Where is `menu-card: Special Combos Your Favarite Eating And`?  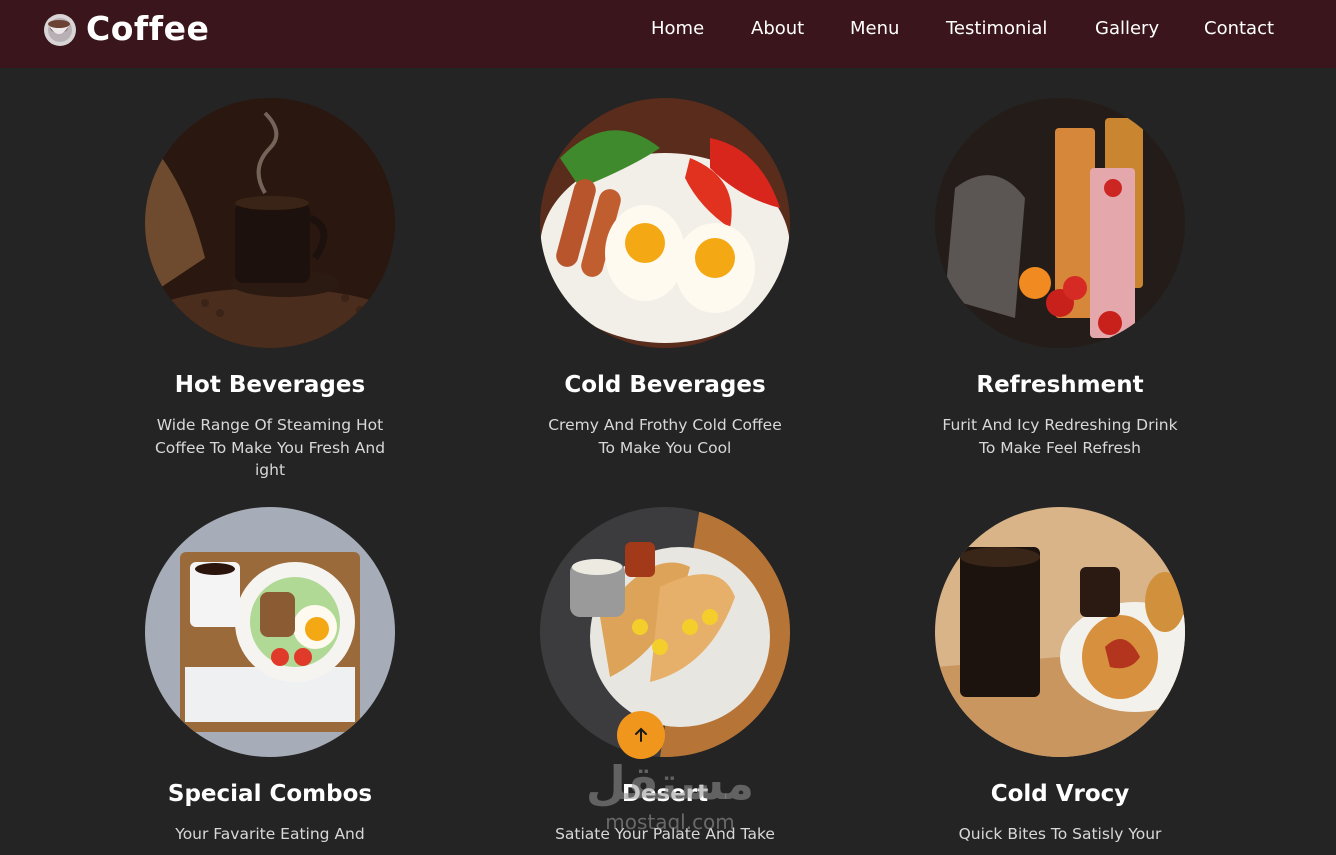
menu-card: Special Combos Your Favarite Eating And is located at coordinates (270, 676).